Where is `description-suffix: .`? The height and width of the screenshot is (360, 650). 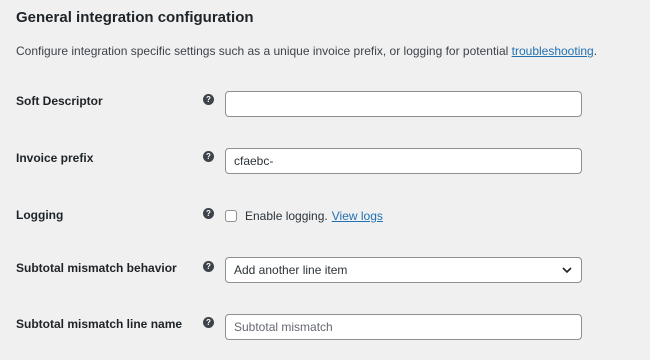
description-suffix: . is located at coordinates (595, 51).